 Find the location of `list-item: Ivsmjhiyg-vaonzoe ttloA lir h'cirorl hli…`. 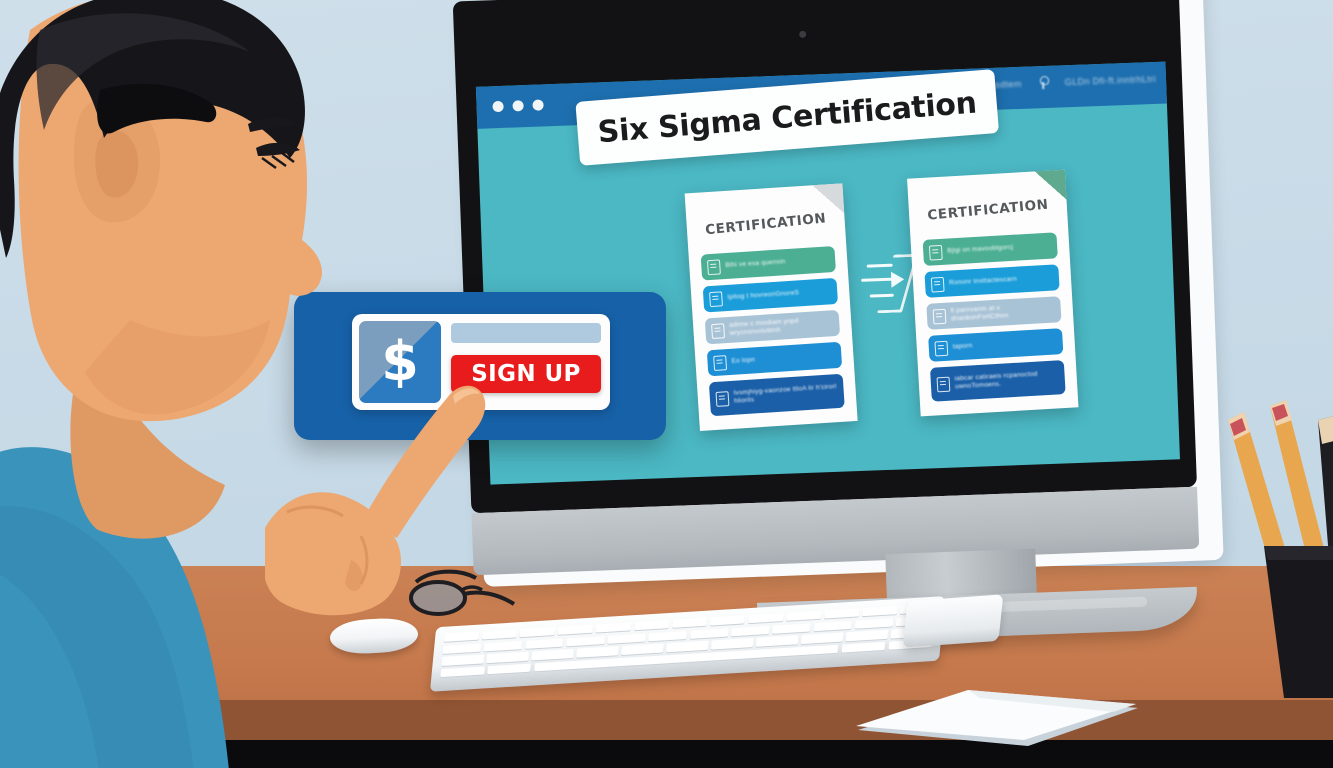

list-item: Ivsmjhiyg-vaonzoe ttloA lir h'cirorl hli… is located at coordinates (776, 395).